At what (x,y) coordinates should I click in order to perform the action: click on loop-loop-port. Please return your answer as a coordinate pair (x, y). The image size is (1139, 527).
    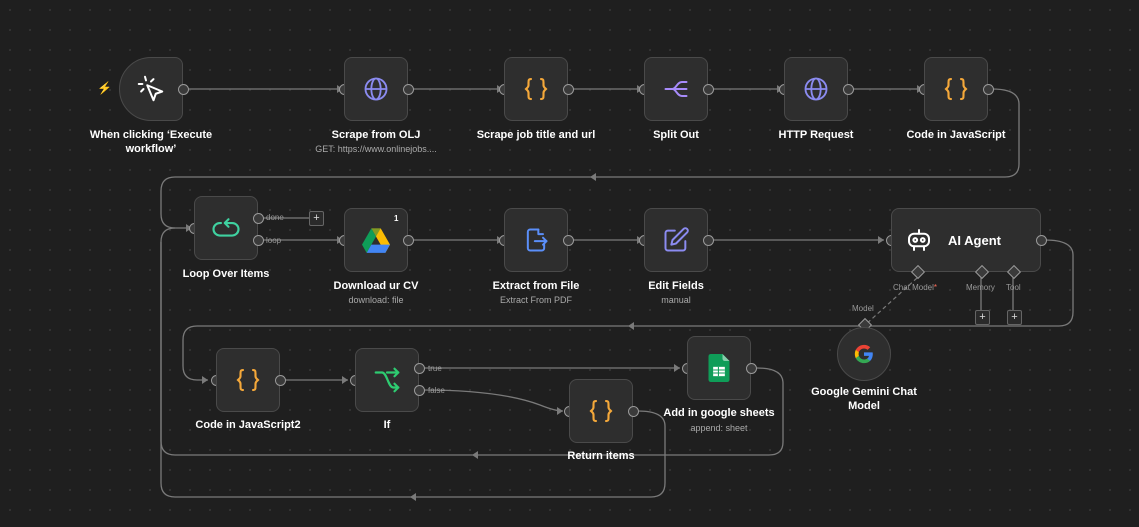
    Looking at the image, I should click on (258, 240).